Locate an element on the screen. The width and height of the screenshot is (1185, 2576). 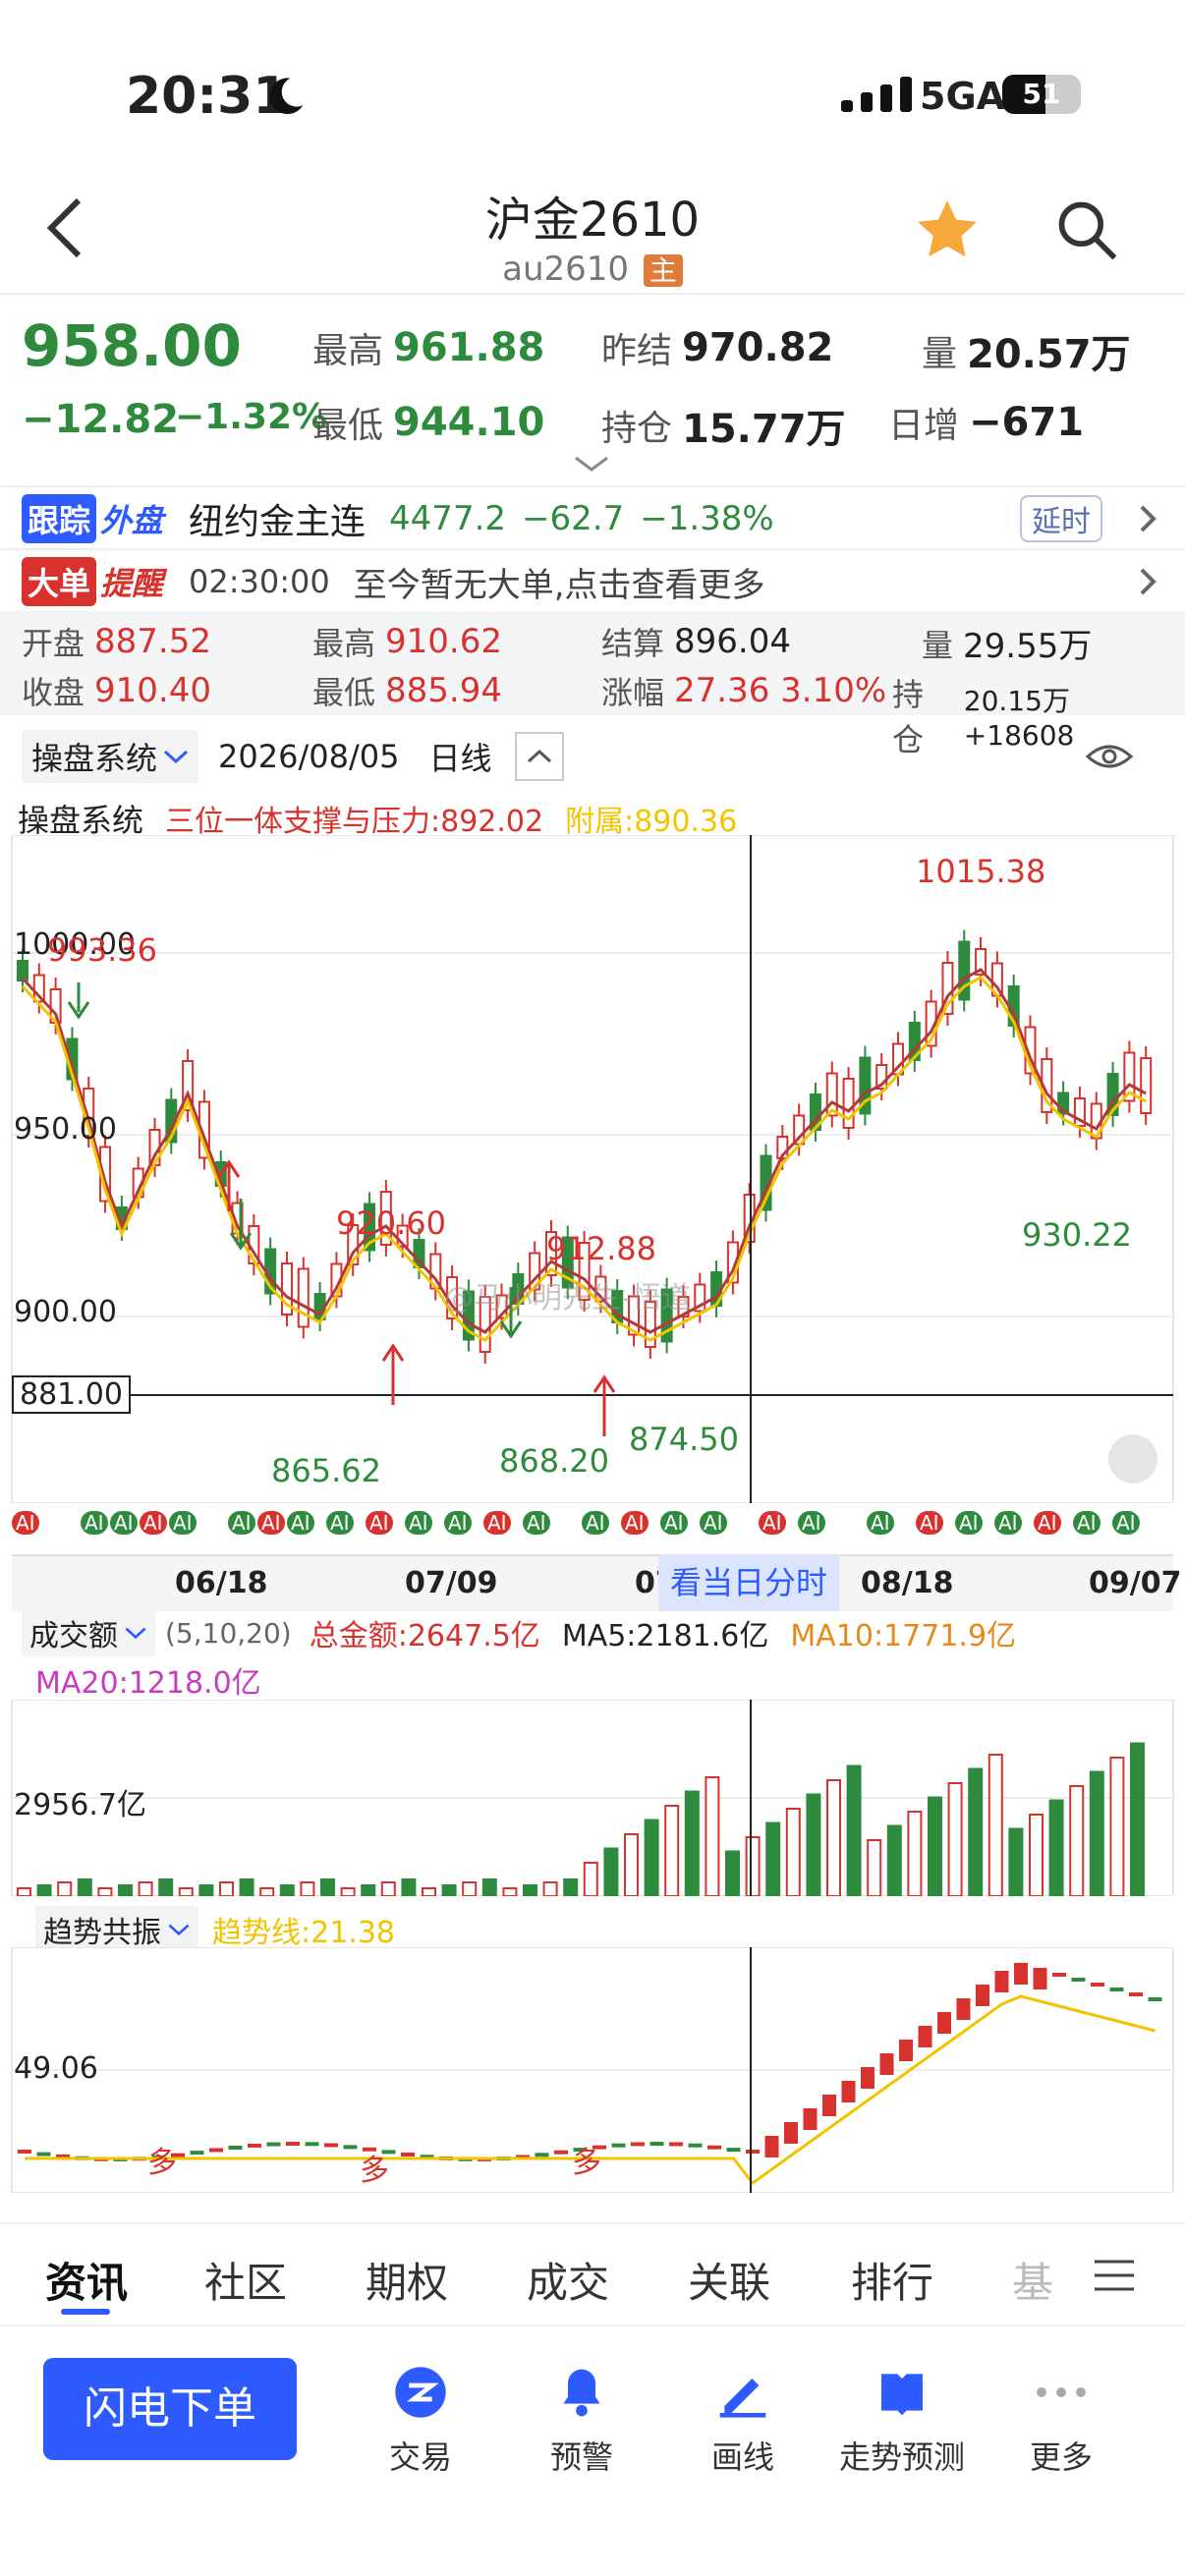
favorite-star-icon is located at coordinates (948, 230).